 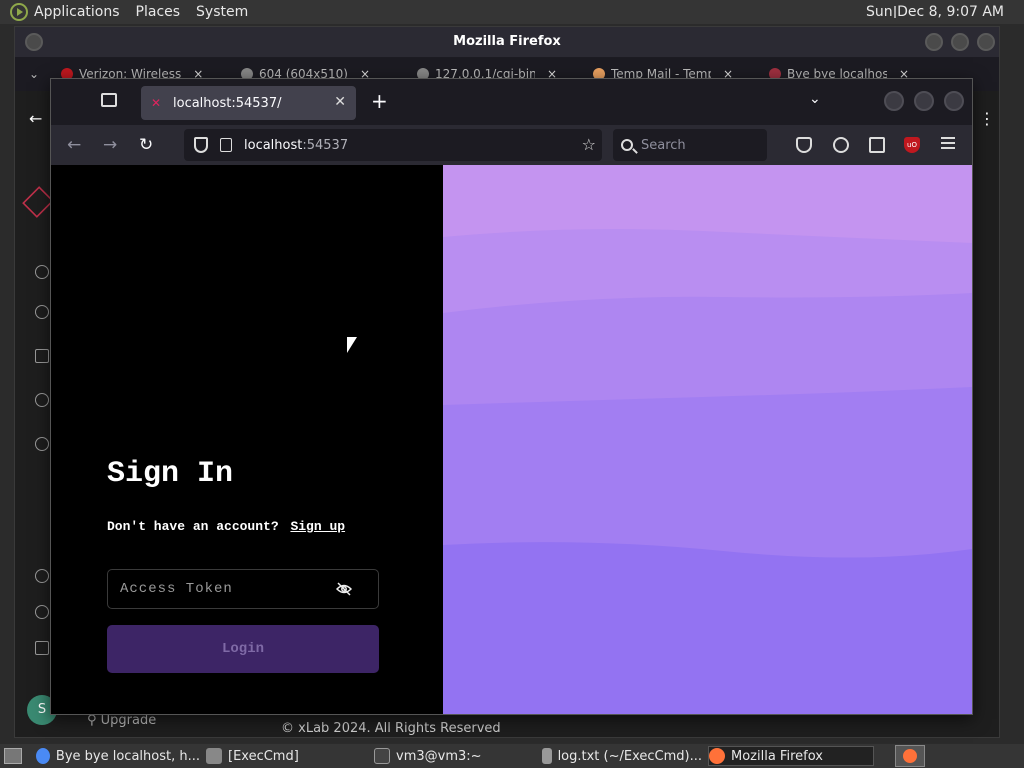 What do you see at coordinates (34, 74) in the screenshot?
I see `tab-list-chevron-icon: ⌄` at bounding box center [34, 74].